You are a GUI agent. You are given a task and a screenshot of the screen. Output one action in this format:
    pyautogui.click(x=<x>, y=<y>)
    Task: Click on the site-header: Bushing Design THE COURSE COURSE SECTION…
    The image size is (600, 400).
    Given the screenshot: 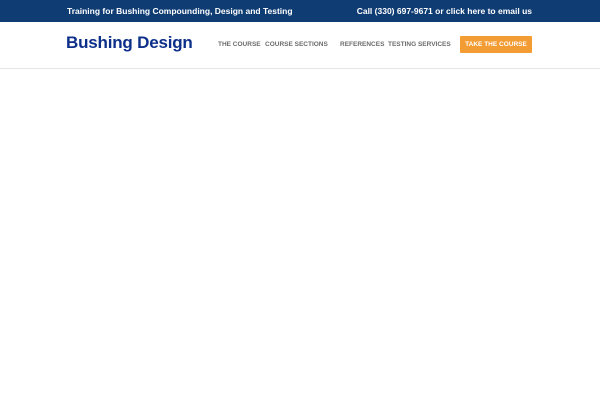 What is the action you would take?
    pyautogui.click(x=300, y=45)
    